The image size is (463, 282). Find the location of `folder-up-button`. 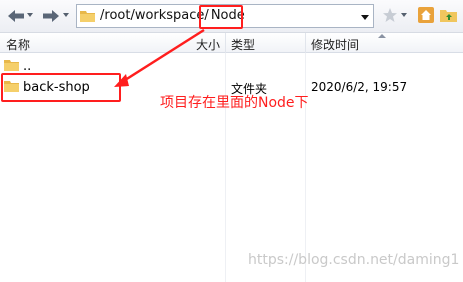

folder-up-button is located at coordinates (449, 16).